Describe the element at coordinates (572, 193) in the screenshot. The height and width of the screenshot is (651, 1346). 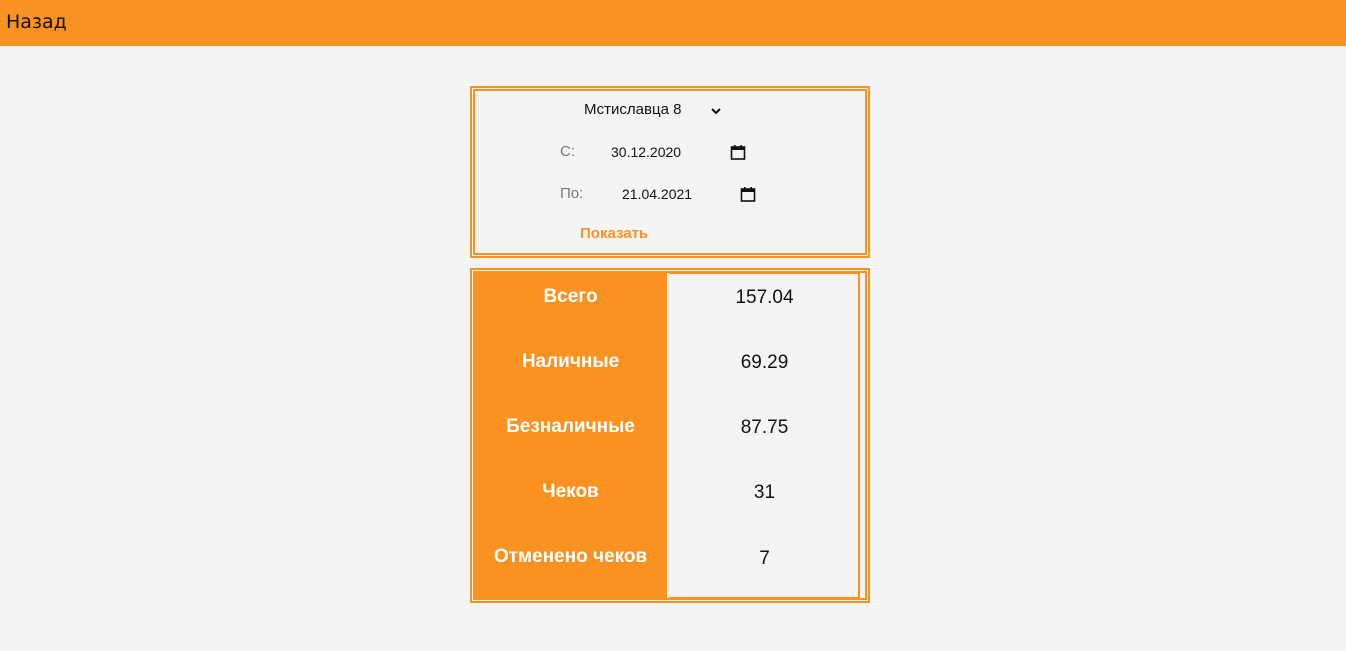
I see `to-label: По:` at that location.